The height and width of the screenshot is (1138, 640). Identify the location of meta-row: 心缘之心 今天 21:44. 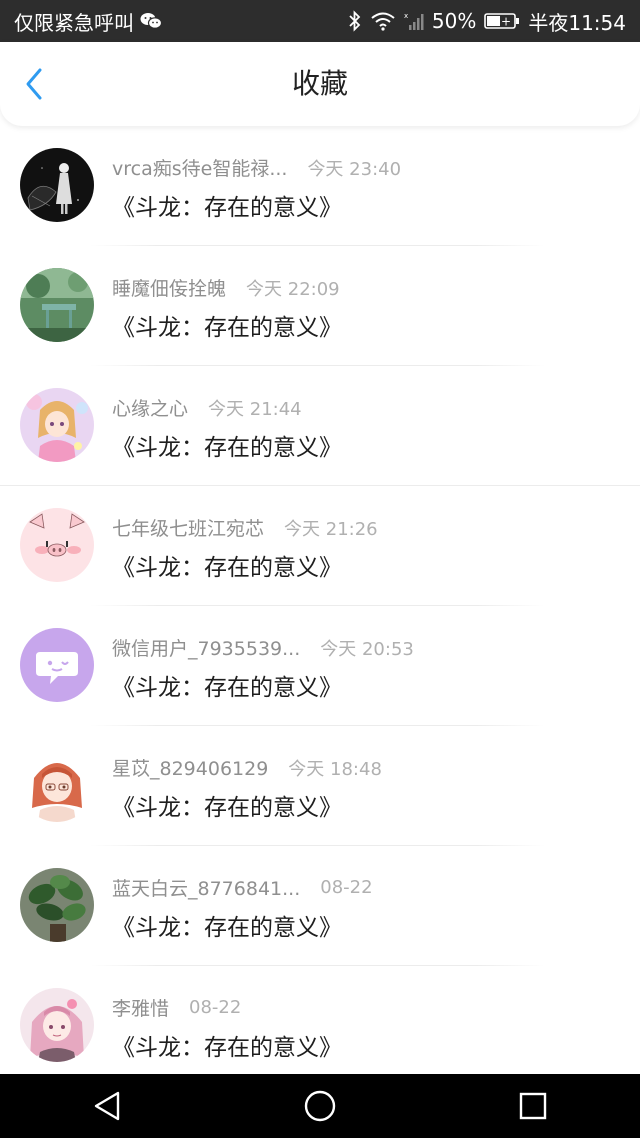
(207, 407).